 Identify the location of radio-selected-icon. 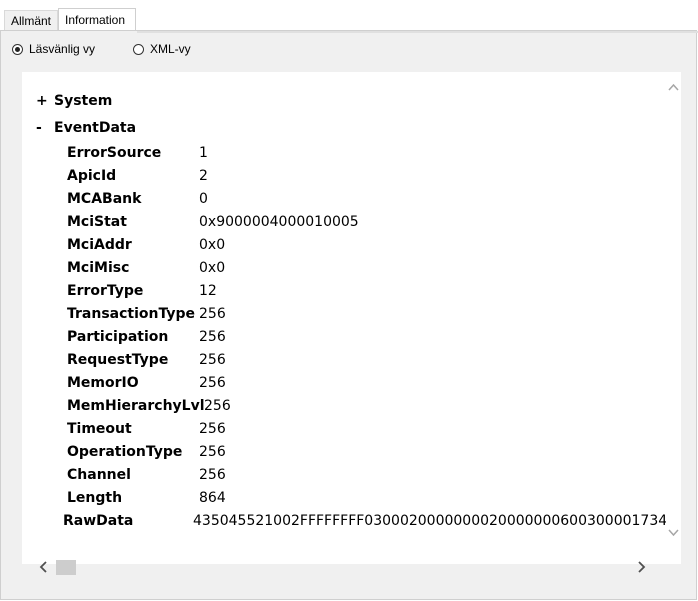
(17, 49).